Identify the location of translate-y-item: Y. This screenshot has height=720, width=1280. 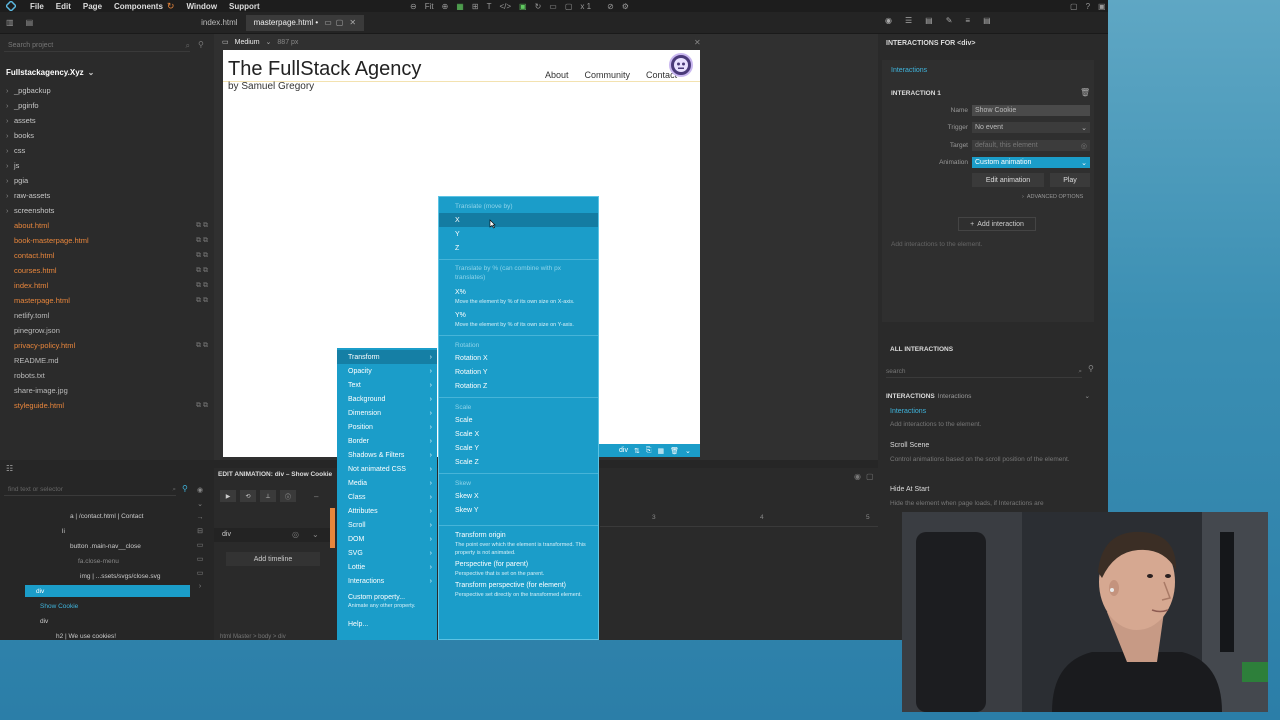
(518, 234).